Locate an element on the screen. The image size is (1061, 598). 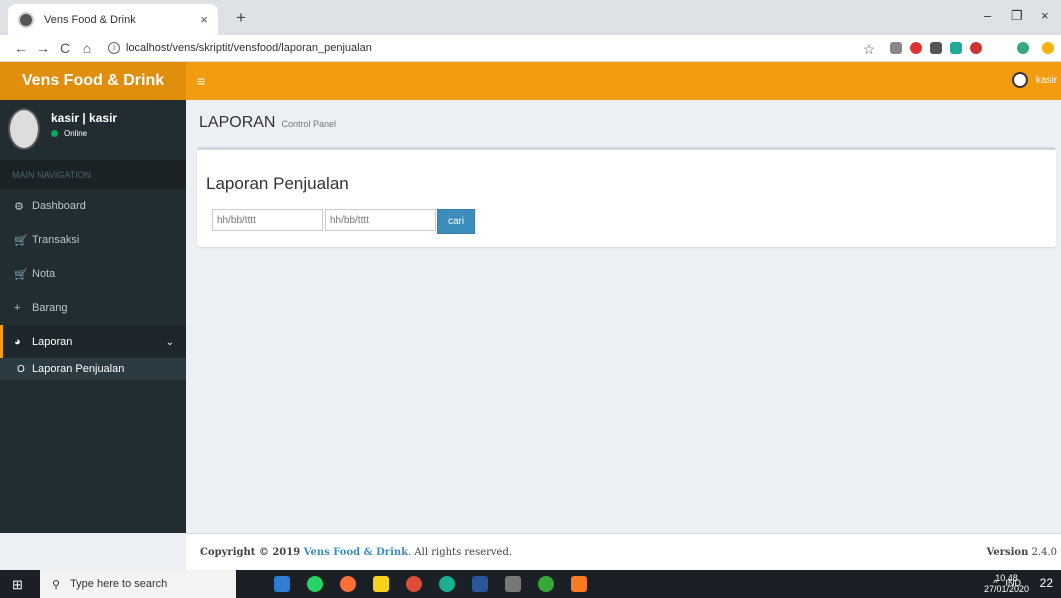
xampp-icon is located at coordinates (579, 584).